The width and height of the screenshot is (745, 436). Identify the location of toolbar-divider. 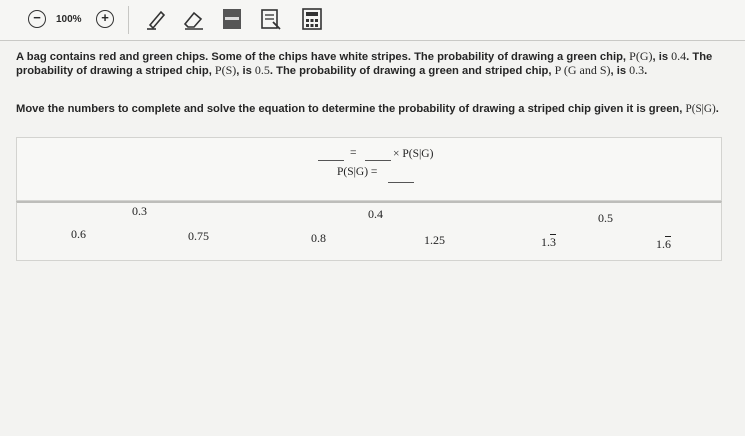
(128, 20).